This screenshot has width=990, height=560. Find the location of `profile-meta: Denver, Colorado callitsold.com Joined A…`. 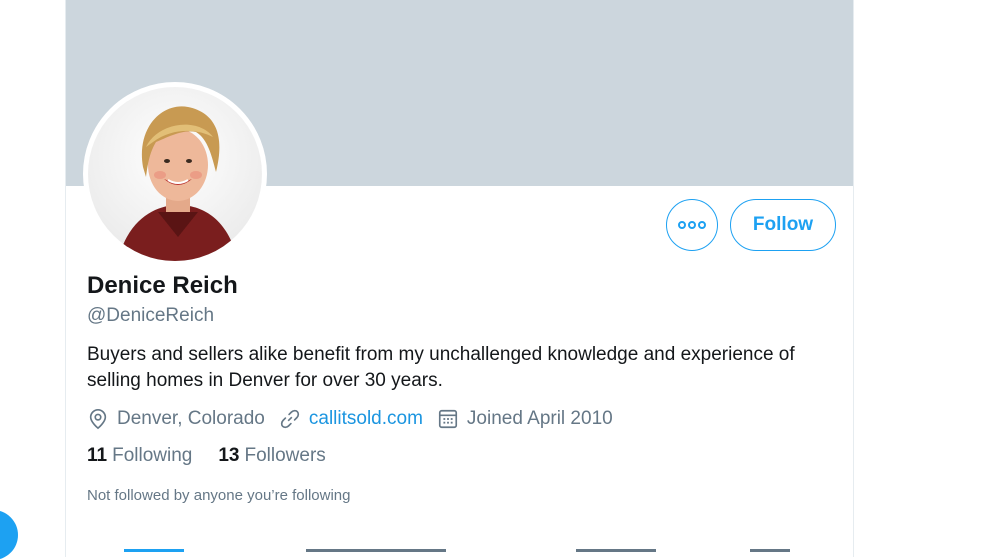

profile-meta: Denver, Colorado callitsold.com Joined A… is located at coordinates (357, 419).